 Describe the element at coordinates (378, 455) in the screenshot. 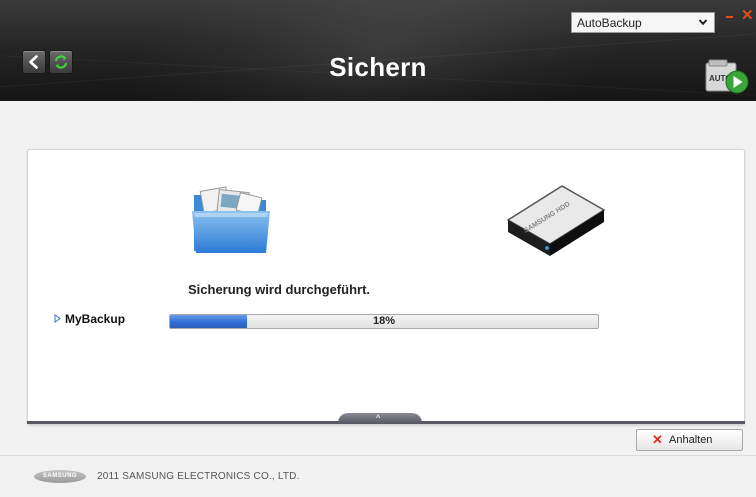

I see `footer-divider` at that location.